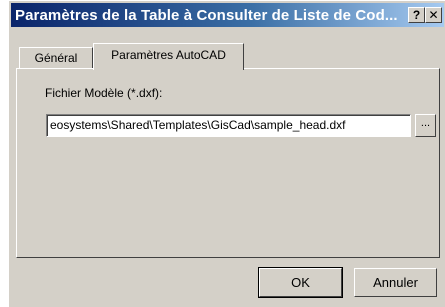  I want to click on close-icon: ✕, so click(433, 15).